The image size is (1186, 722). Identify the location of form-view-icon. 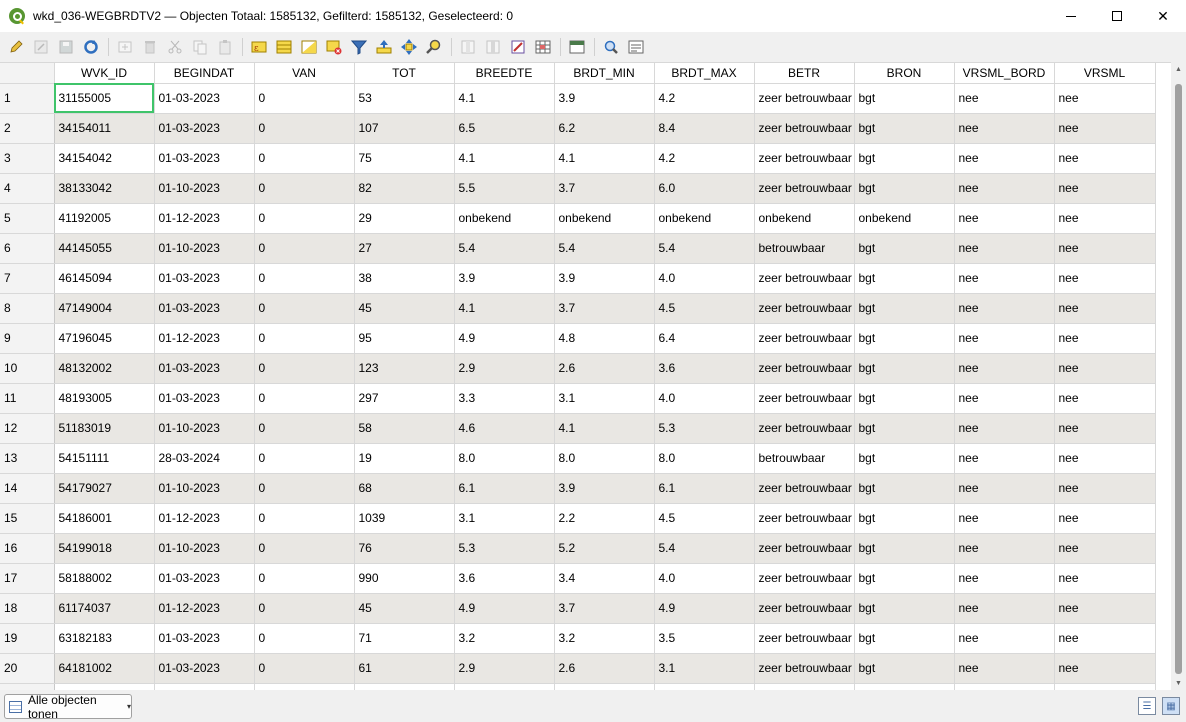
(636, 47).